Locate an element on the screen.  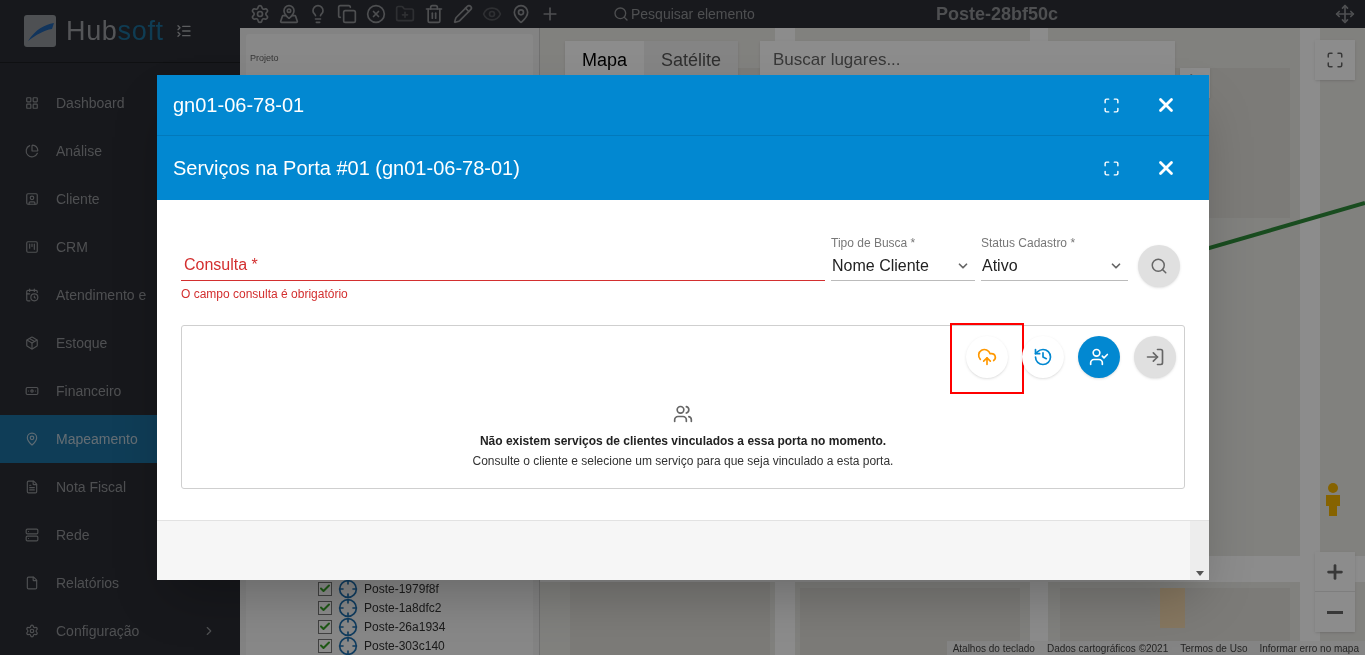
user-card-icon is located at coordinates (32, 199).